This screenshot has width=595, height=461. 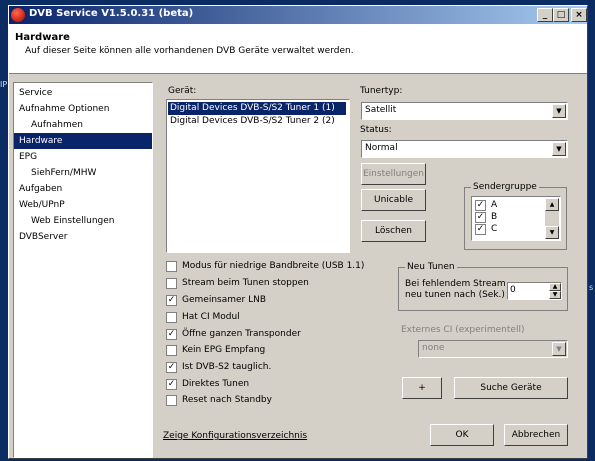 What do you see at coordinates (235, 436) in the screenshot?
I see `config-dir-link: Zeige Konfigurationsverzeichnis` at bounding box center [235, 436].